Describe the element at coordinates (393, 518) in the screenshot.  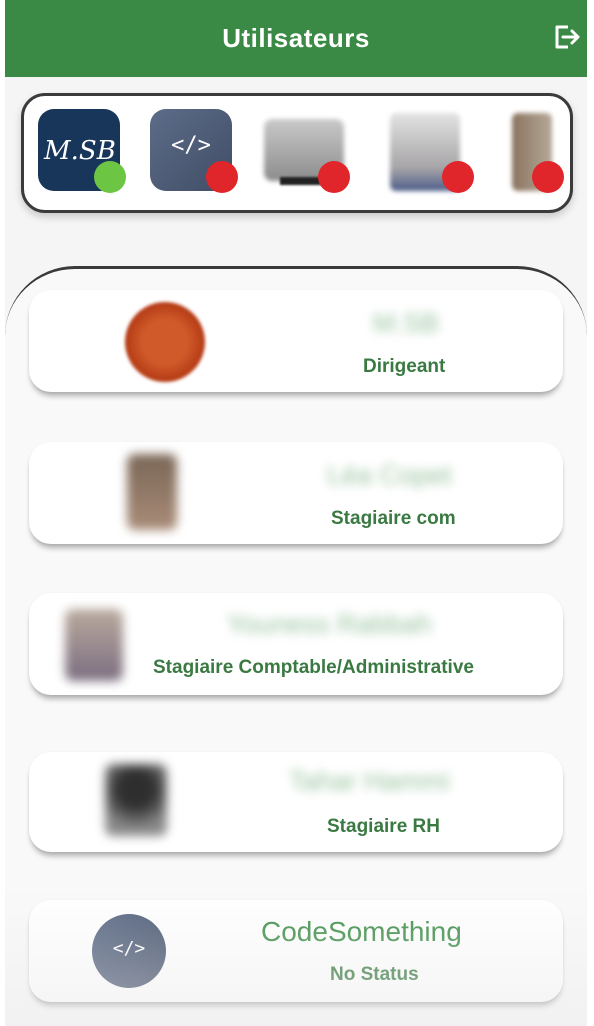
I see `user-role: Stagiaire com` at that location.